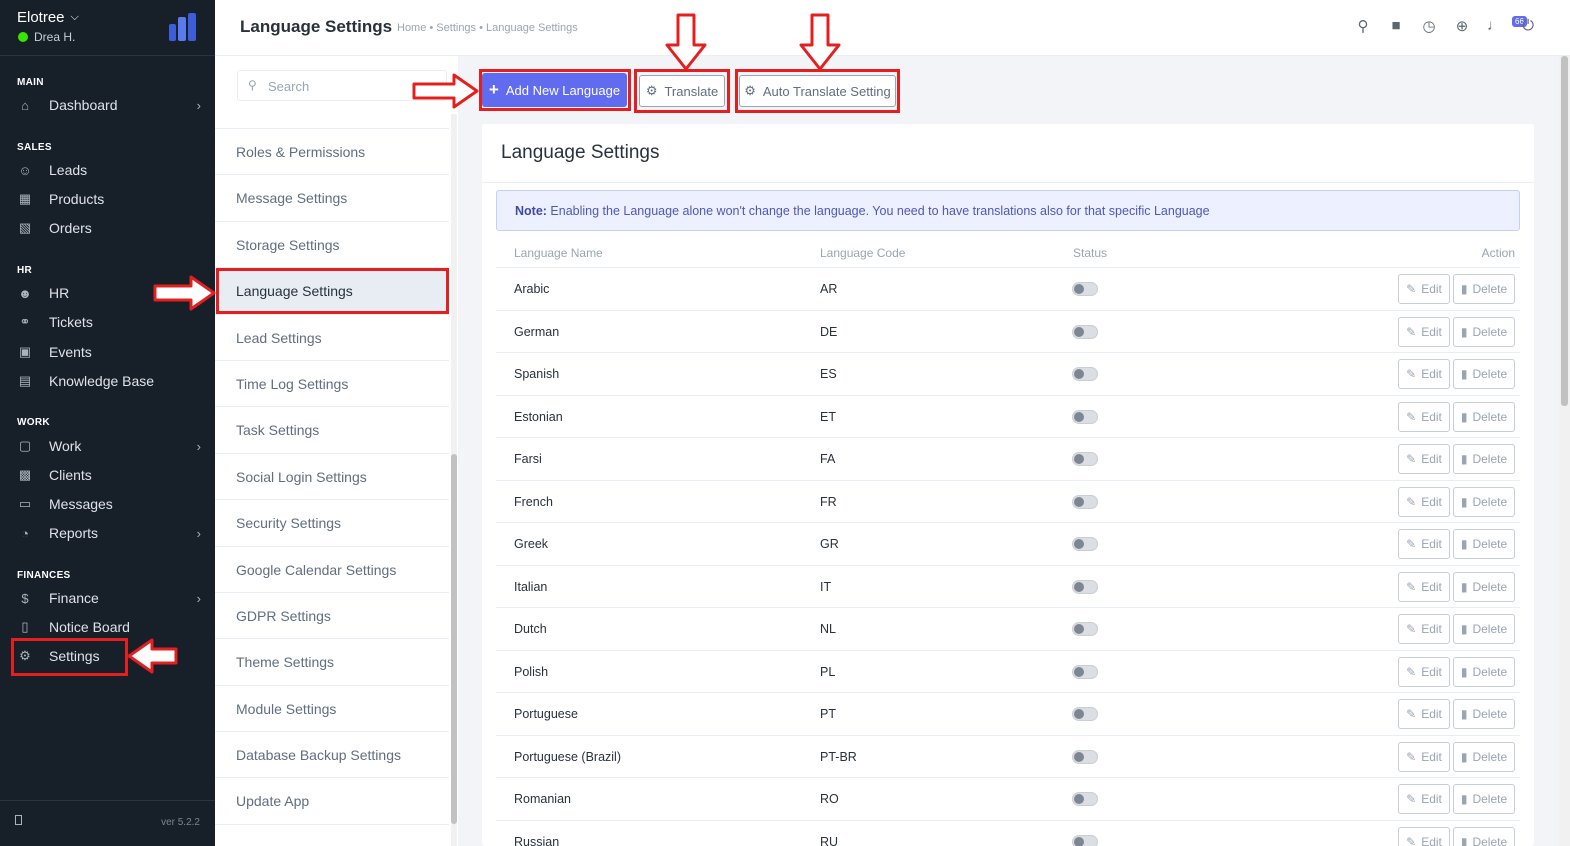 The height and width of the screenshot is (846, 1570). Describe the element at coordinates (332, 801) in the screenshot. I see `settings-item-update-app: Update App` at that location.